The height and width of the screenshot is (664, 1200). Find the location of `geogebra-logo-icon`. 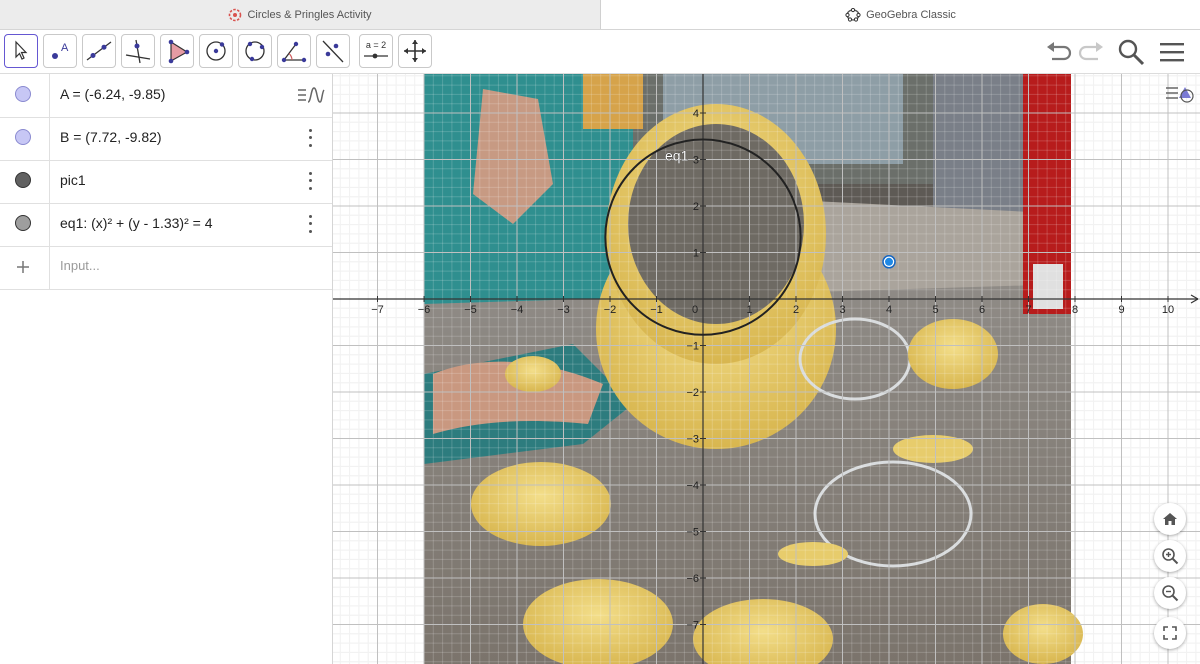

geogebra-logo-icon is located at coordinates (853, 14).